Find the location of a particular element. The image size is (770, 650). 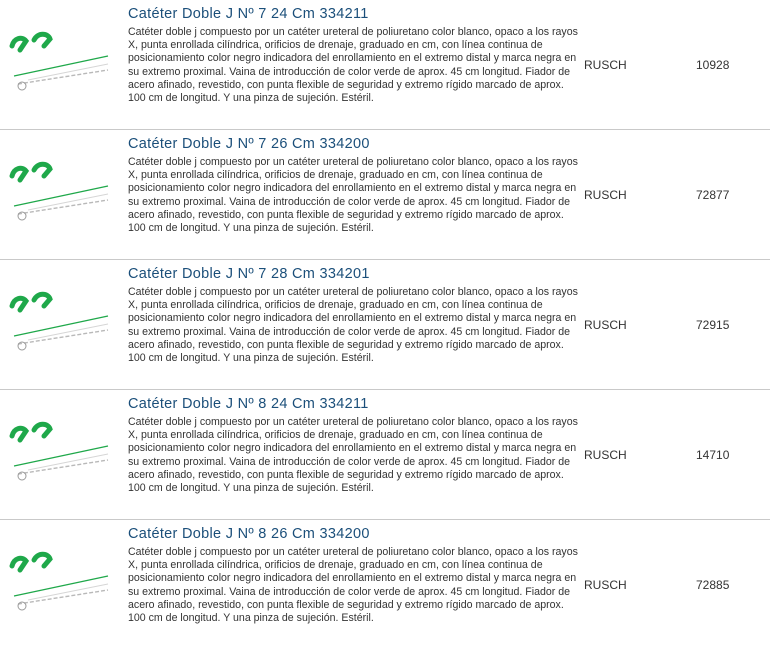

product-title: Catéter Doble J Nº 8 26 Cm 334200 is located at coordinates (249, 534).